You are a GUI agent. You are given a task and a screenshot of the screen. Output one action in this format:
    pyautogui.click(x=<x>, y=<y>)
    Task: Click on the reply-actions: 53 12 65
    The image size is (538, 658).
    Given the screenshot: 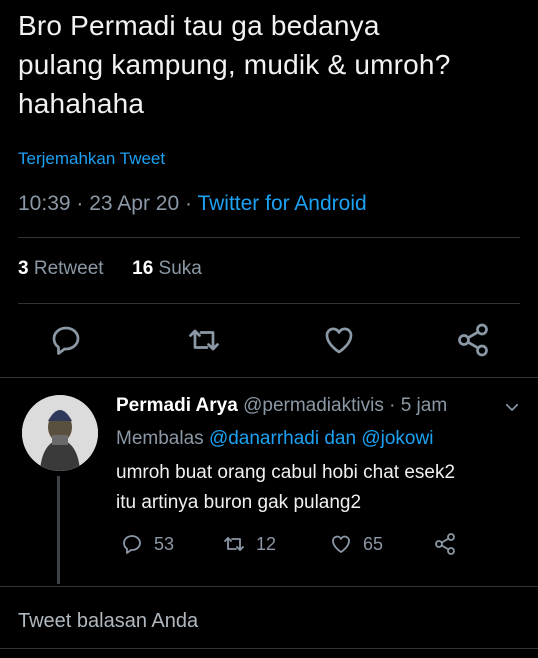 What is the action you would take?
    pyautogui.click(x=269, y=544)
    